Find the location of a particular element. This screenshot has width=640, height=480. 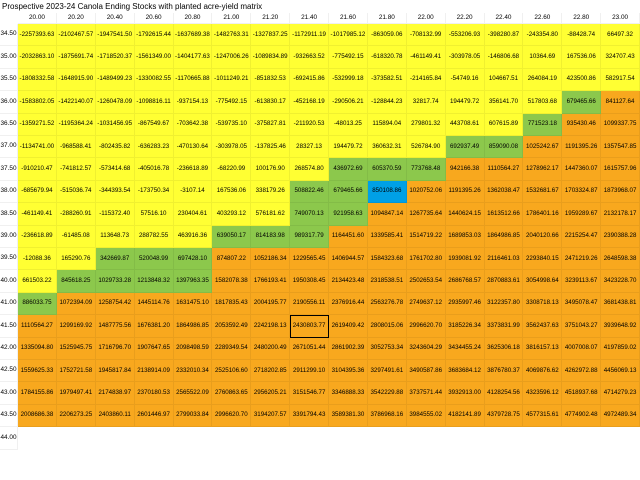

matrix-cell: 2870883.61 is located at coordinates (504, 281).